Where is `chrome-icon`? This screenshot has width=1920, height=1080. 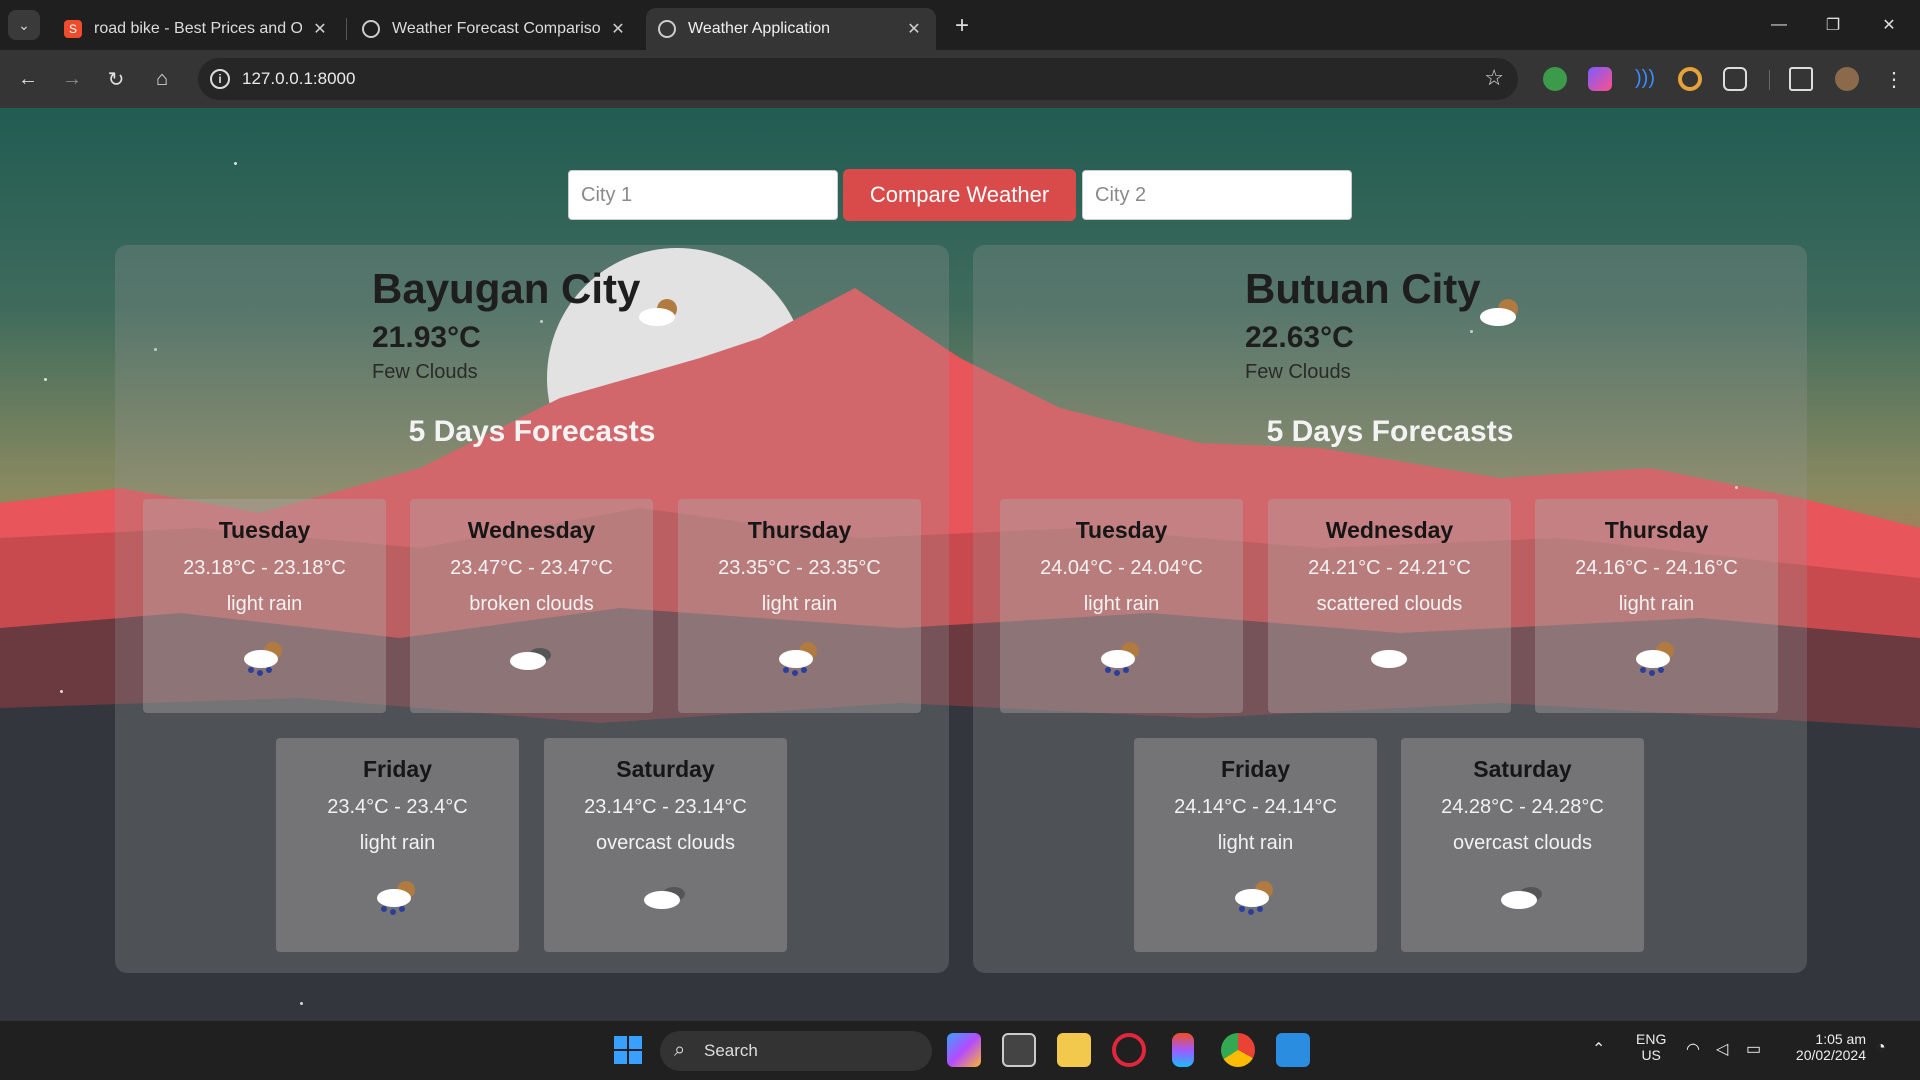
chrome-icon is located at coordinates (1238, 1050).